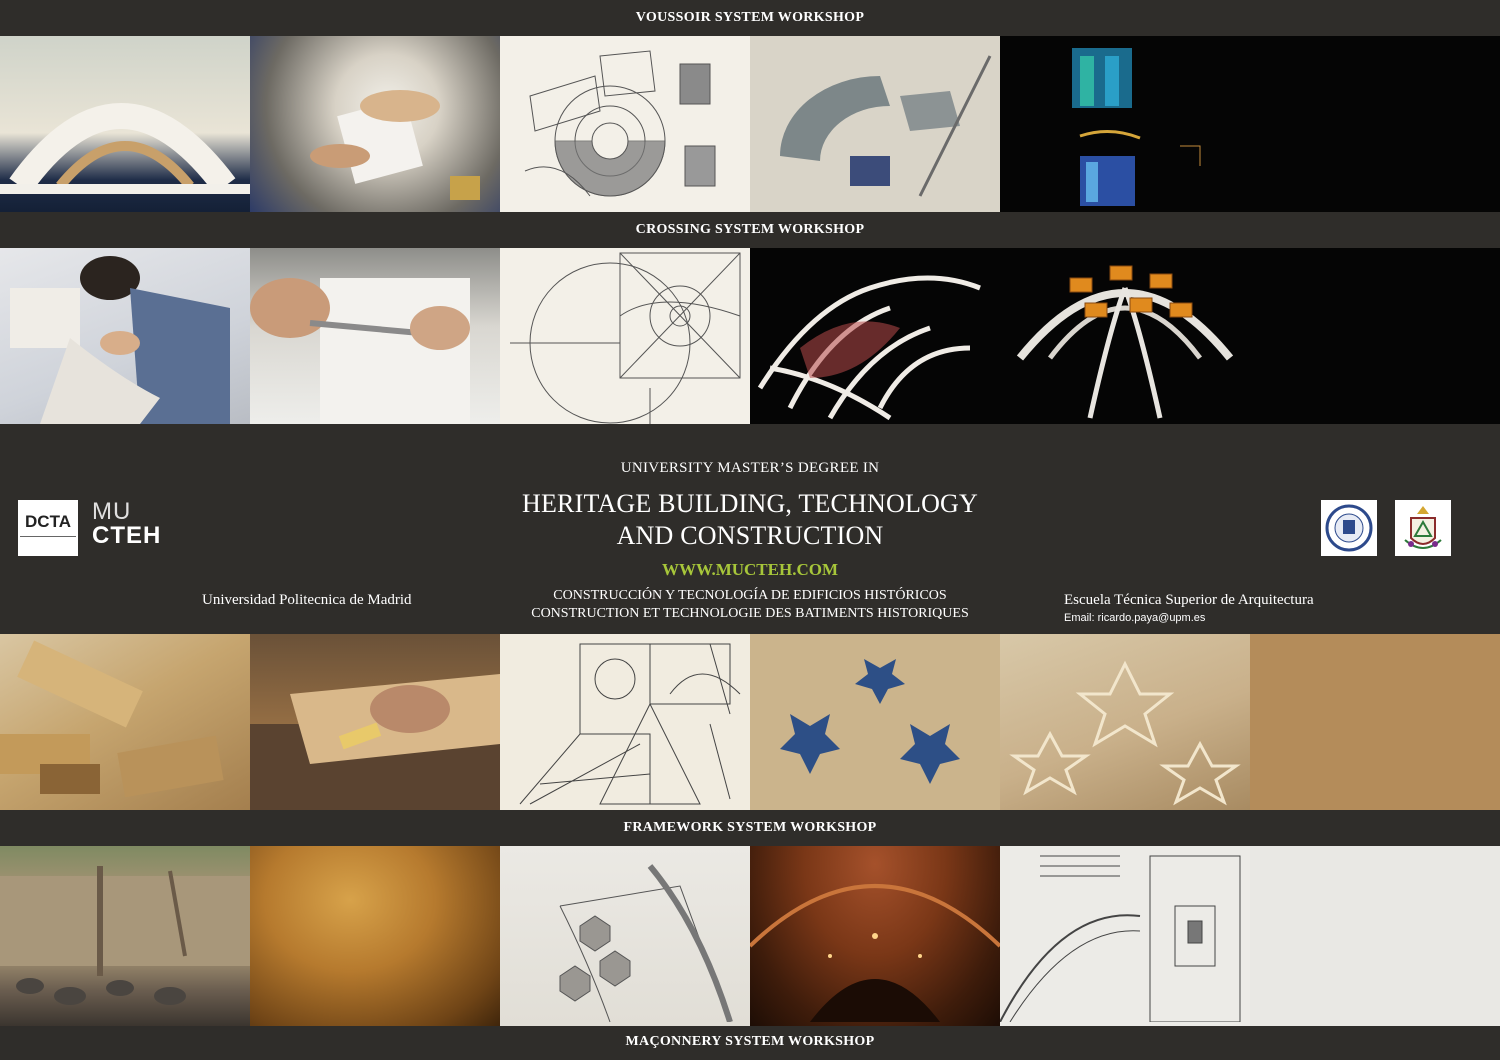 This screenshot has height=1060, width=1500. What do you see at coordinates (750, 570) in the screenshot?
I see `website-link: WWW.MUCTEH.COM` at bounding box center [750, 570].